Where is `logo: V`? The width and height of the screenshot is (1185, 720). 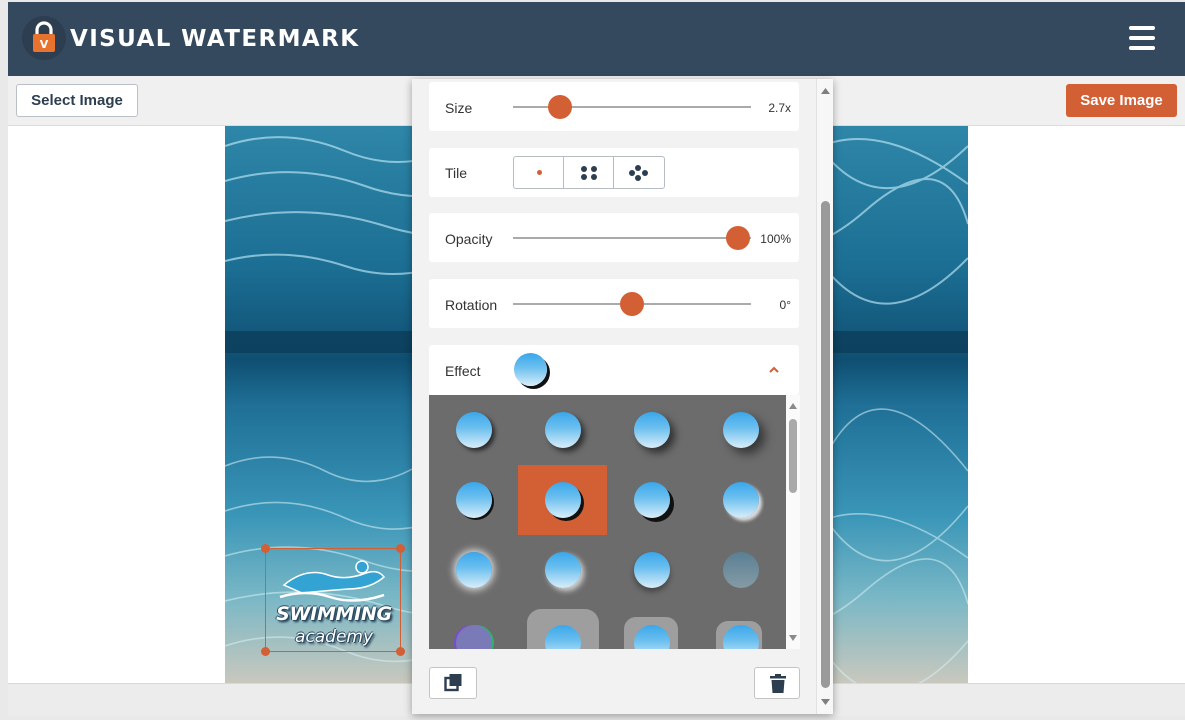
logo: V is located at coordinates (44, 38).